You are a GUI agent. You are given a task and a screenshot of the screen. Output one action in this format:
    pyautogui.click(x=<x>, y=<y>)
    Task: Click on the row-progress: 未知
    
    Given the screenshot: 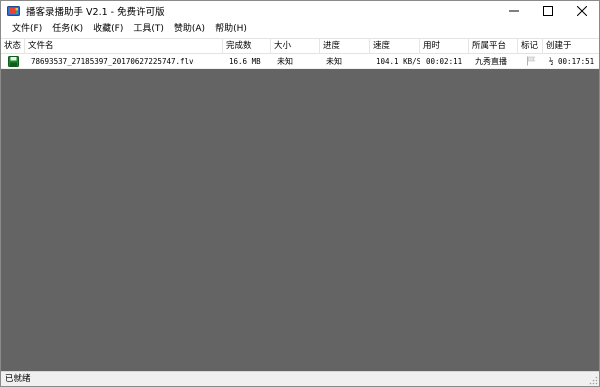 What is the action you would take?
    pyautogui.click(x=334, y=61)
    